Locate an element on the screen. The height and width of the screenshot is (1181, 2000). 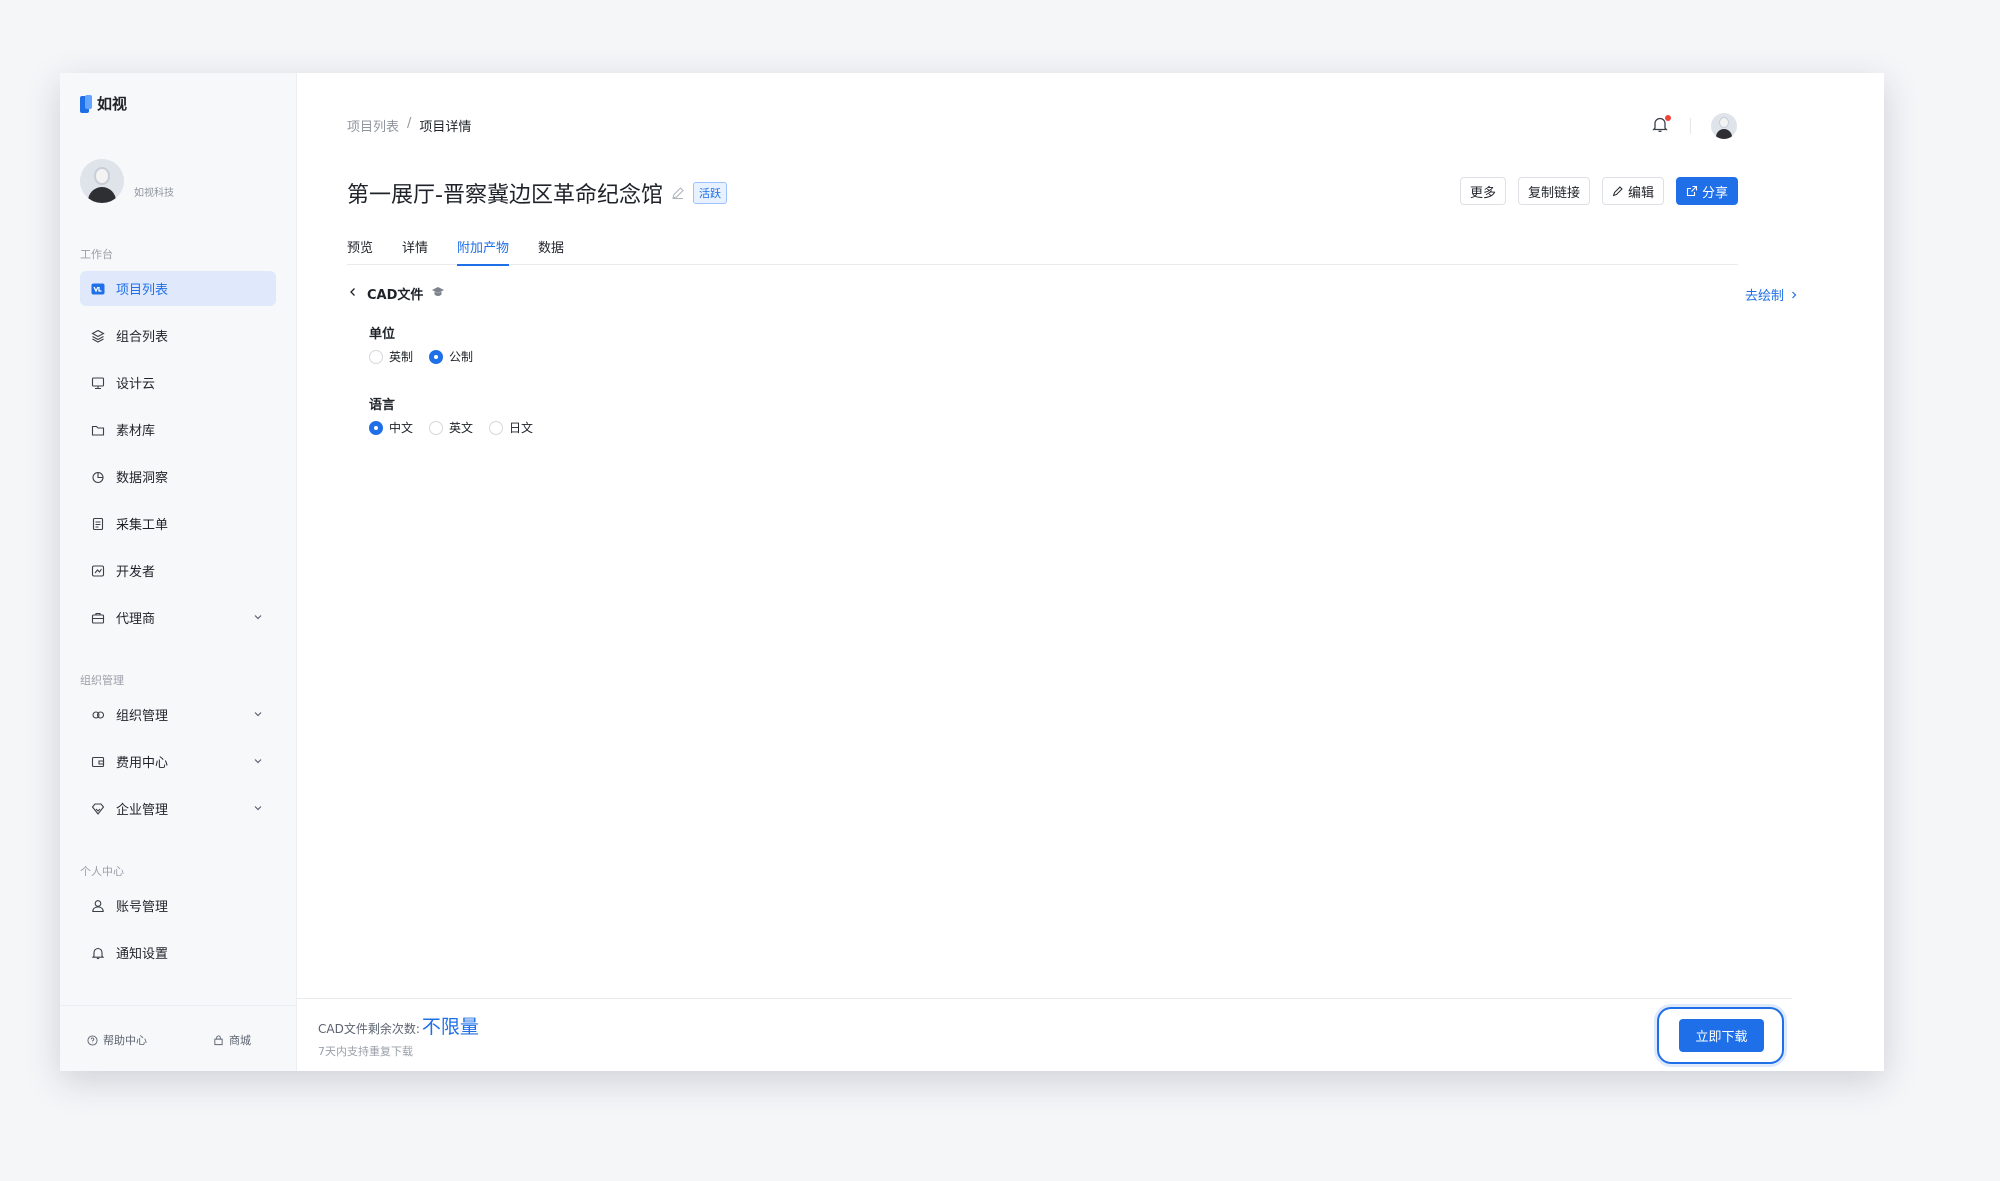
page-title: 第一展厅-晋察冀边区革命纪念馆 is located at coordinates (505, 195).